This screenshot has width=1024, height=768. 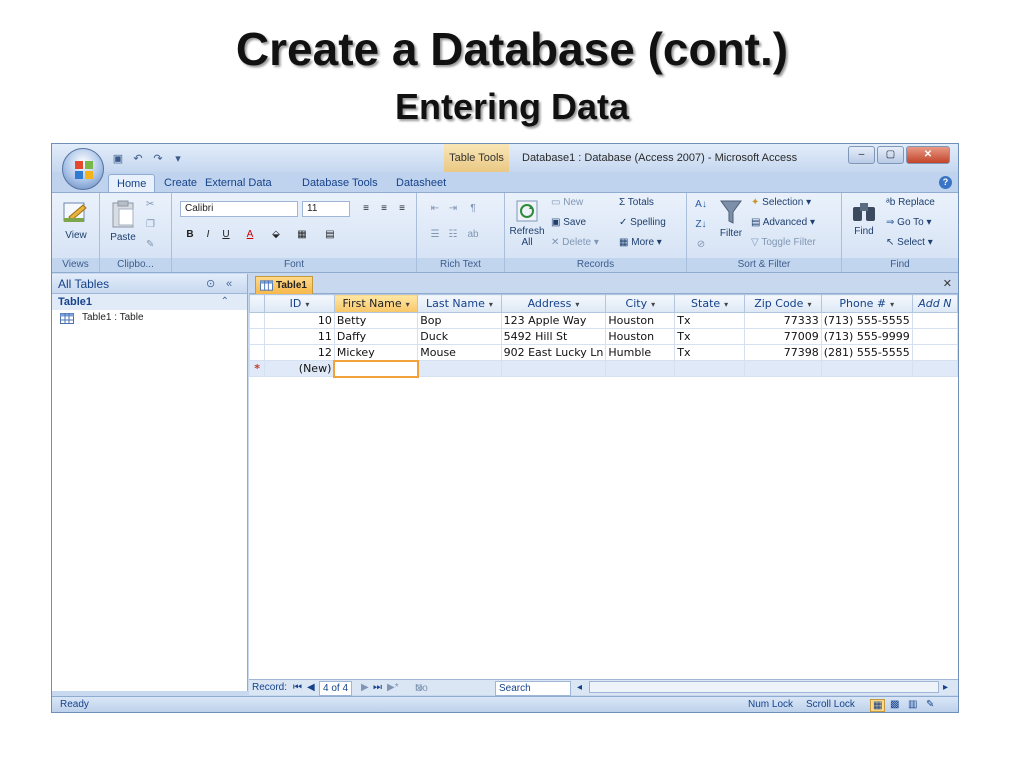 I want to click on datasheet-view-icon: ▦, so click(x=878, y=705).